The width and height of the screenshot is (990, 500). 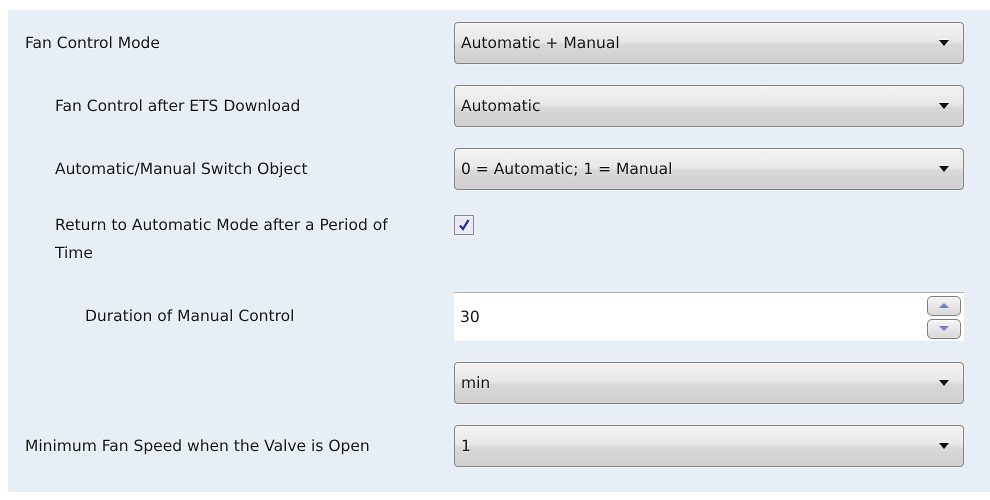 I want to click on parameter-label: Return to Automatic Mode after a Period of Time, so click(x=222, y=239).